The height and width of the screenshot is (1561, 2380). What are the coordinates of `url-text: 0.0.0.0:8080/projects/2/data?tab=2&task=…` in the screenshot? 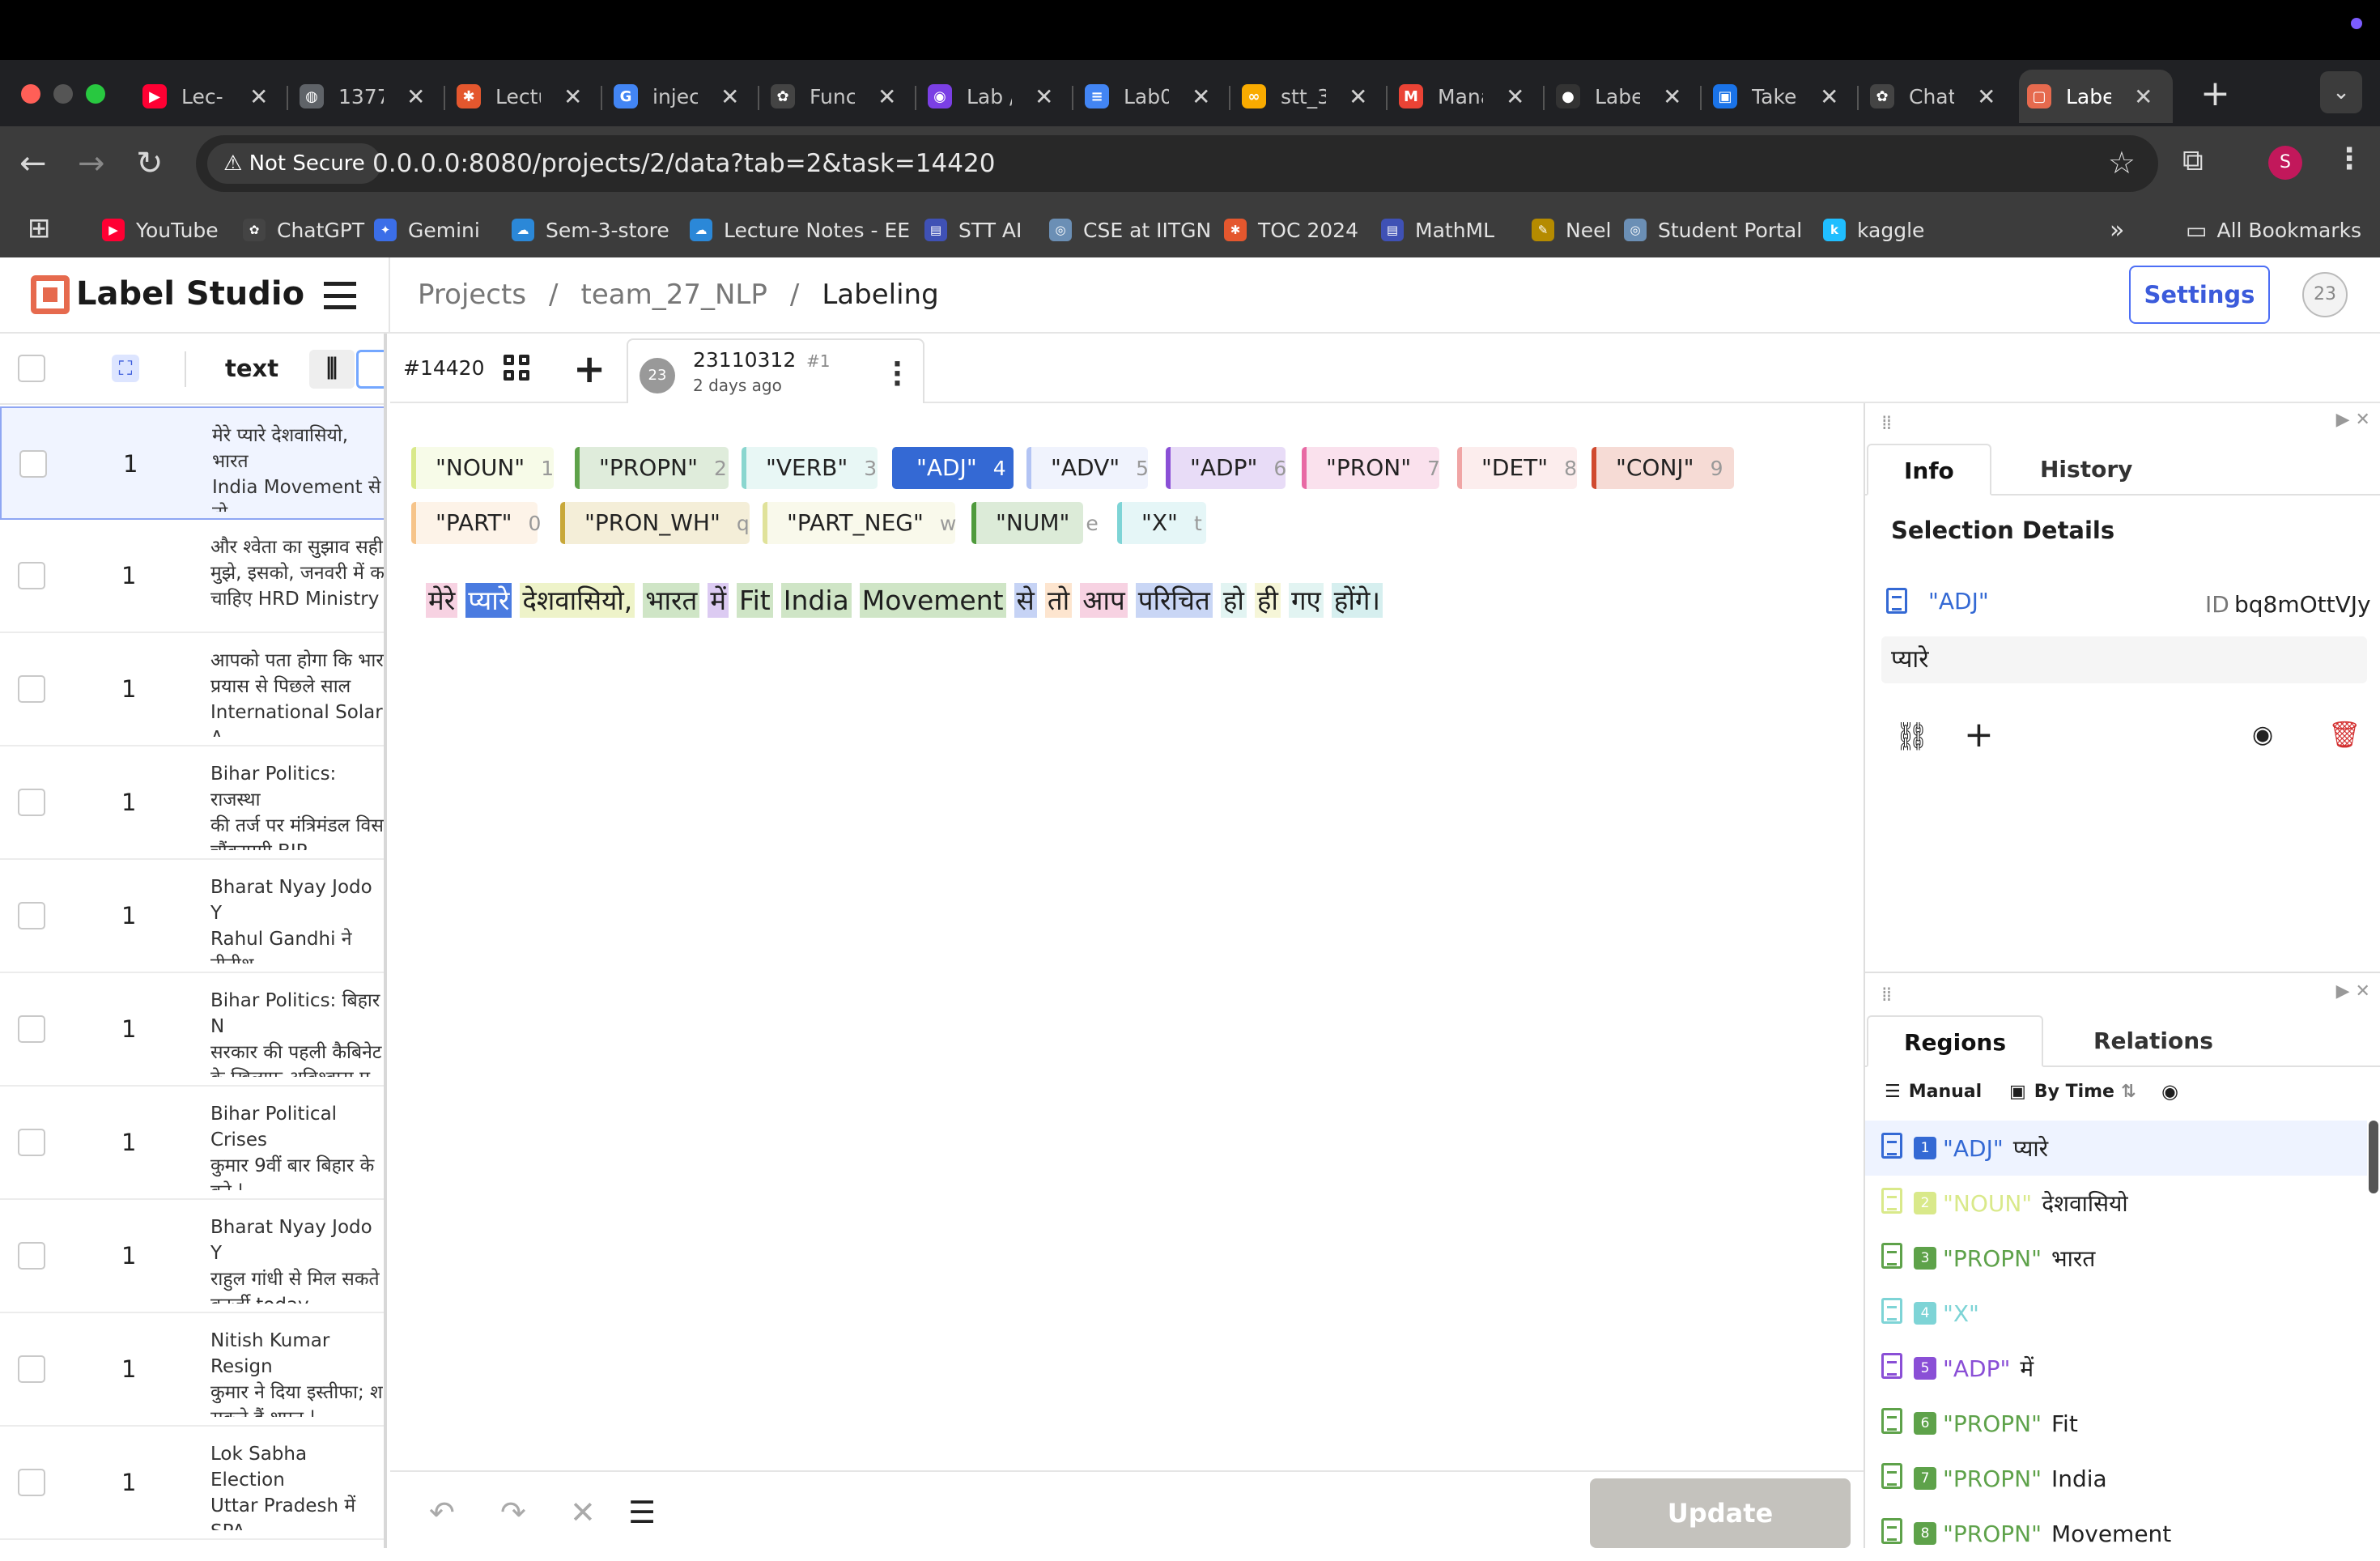 It's located at (683, 164).